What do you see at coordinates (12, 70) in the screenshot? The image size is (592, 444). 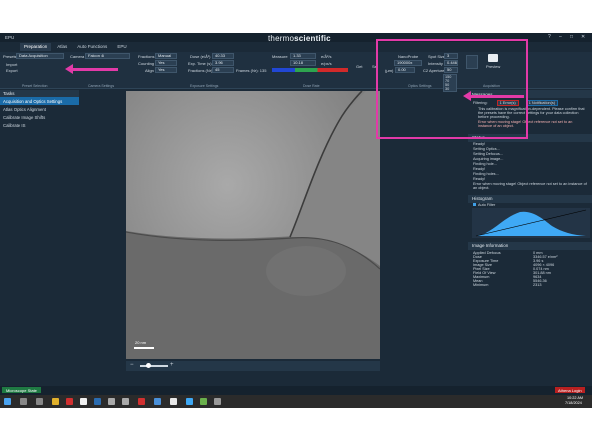 I see `export-button: Export` at bounding box center [12, 70].